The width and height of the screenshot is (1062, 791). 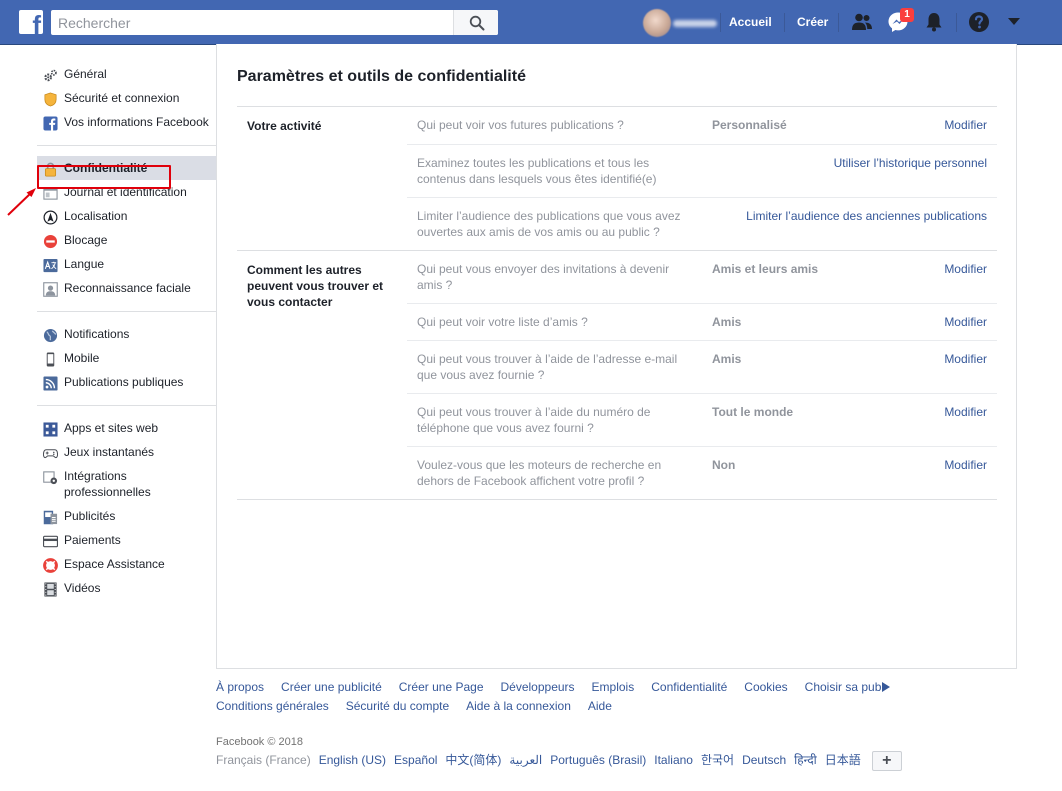 What do you see at coordinates (750, 22) in the screenshot?
I see `home-link: Accueil` at bounding box center [750, 22].